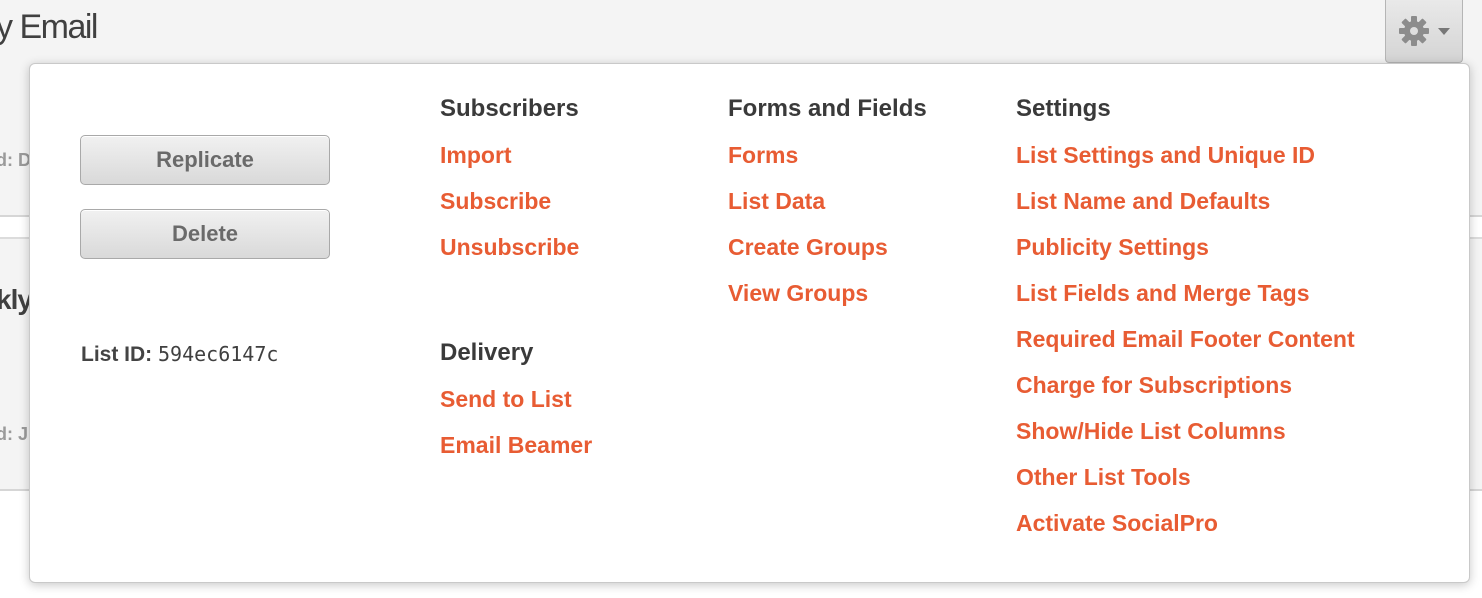 The height and width of the screenshot is (598, 1482). What do you see at coordinates (827, 155) in the screenshot?
I see `forms-link: Forms` at bounding box center [827, 155].